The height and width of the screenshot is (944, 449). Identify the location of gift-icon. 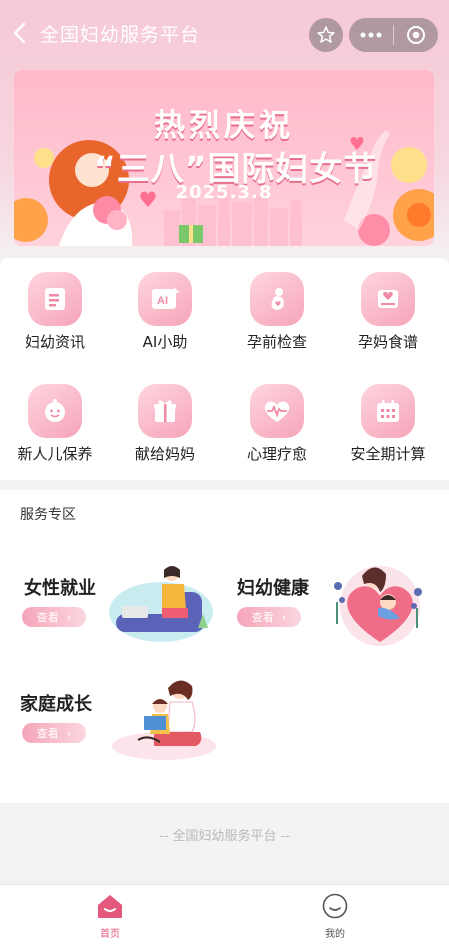
(165, 411).